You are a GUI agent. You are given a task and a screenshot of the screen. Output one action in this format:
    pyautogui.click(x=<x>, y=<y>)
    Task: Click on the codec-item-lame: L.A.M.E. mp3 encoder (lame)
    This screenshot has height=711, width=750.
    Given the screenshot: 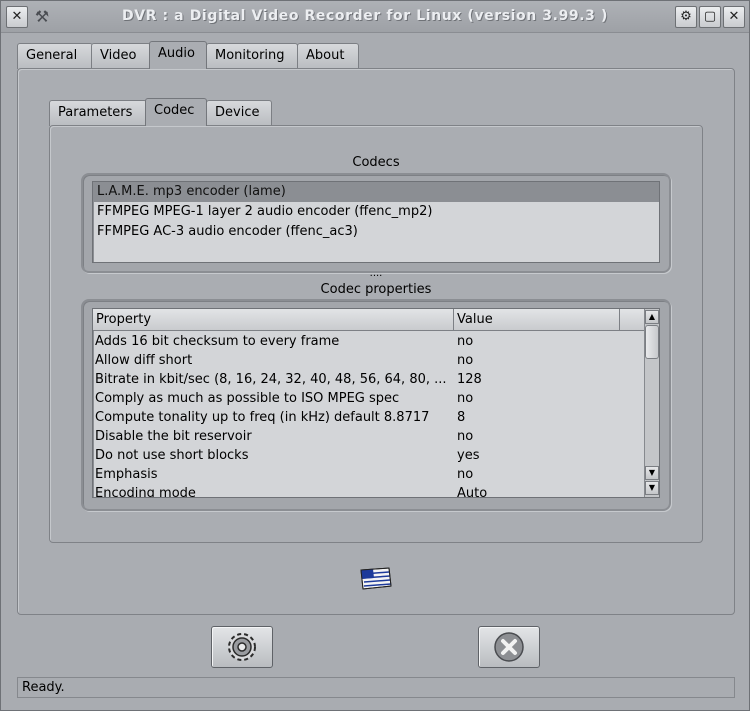 What is the action you would take?
    pyautogui.click(x=376, y=192)
    